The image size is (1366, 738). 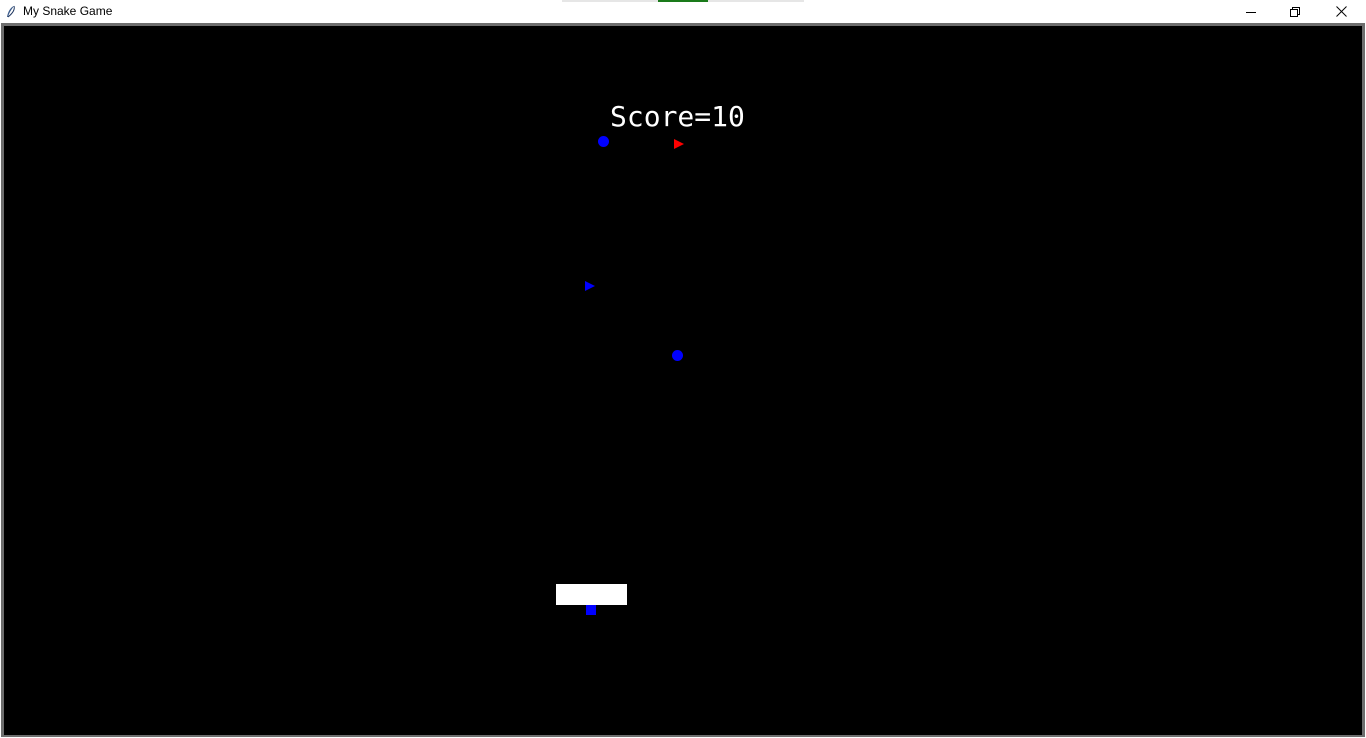 I want to click on minimize-icon, so click(x=1251, y=12).